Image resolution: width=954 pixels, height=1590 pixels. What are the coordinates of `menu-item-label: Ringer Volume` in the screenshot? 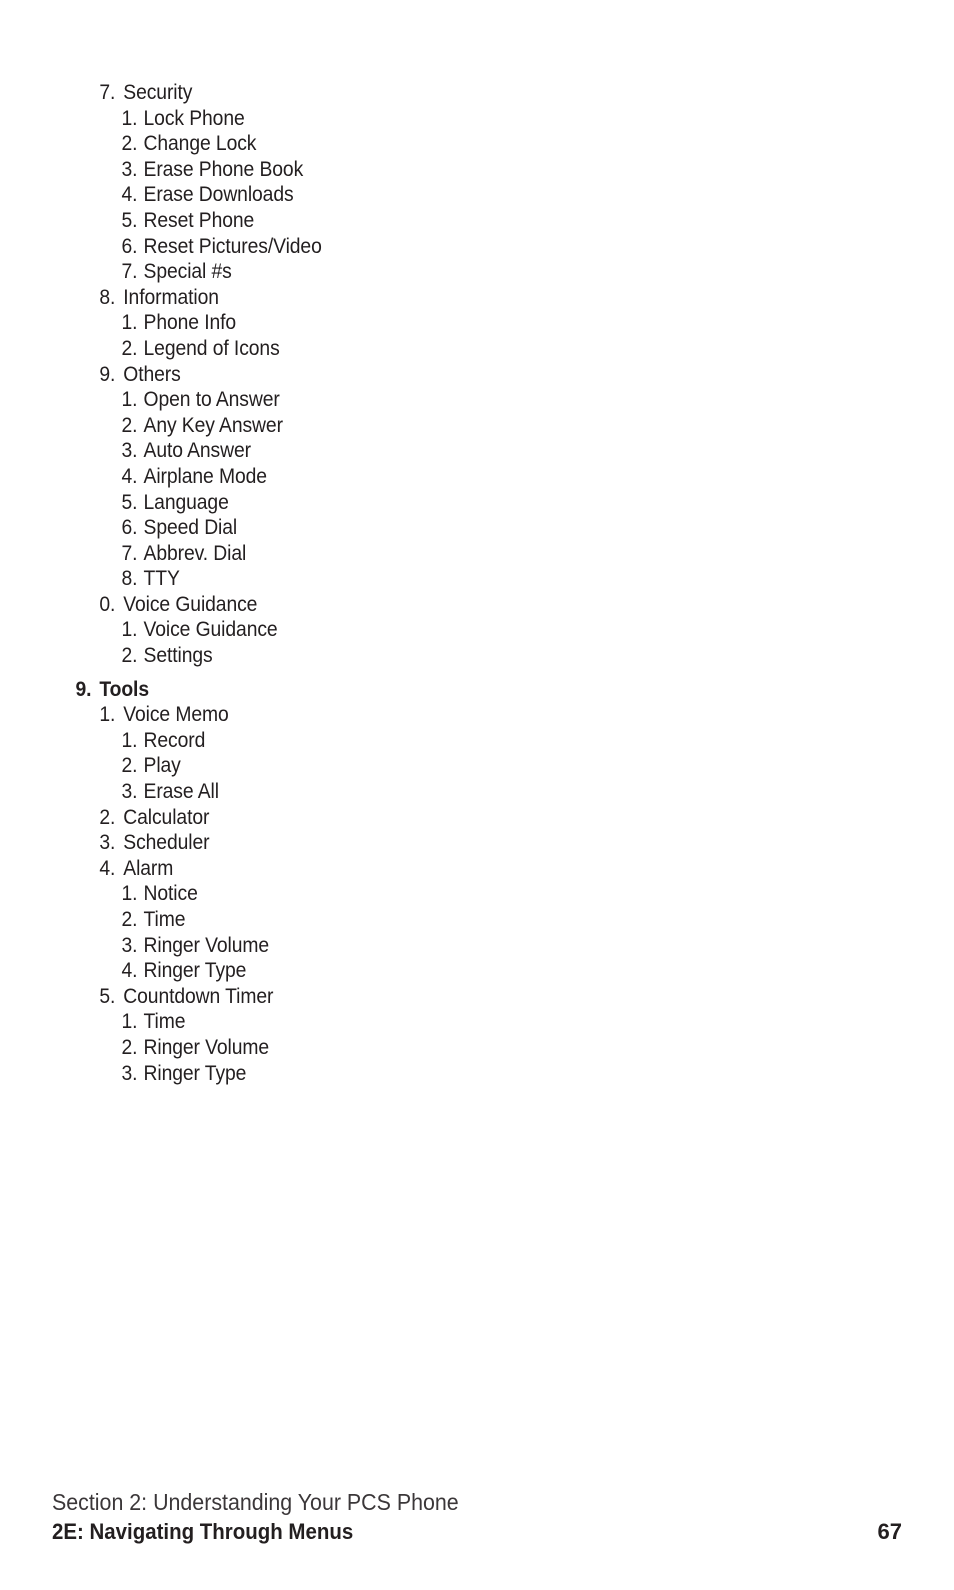 It's located at (206, 945).